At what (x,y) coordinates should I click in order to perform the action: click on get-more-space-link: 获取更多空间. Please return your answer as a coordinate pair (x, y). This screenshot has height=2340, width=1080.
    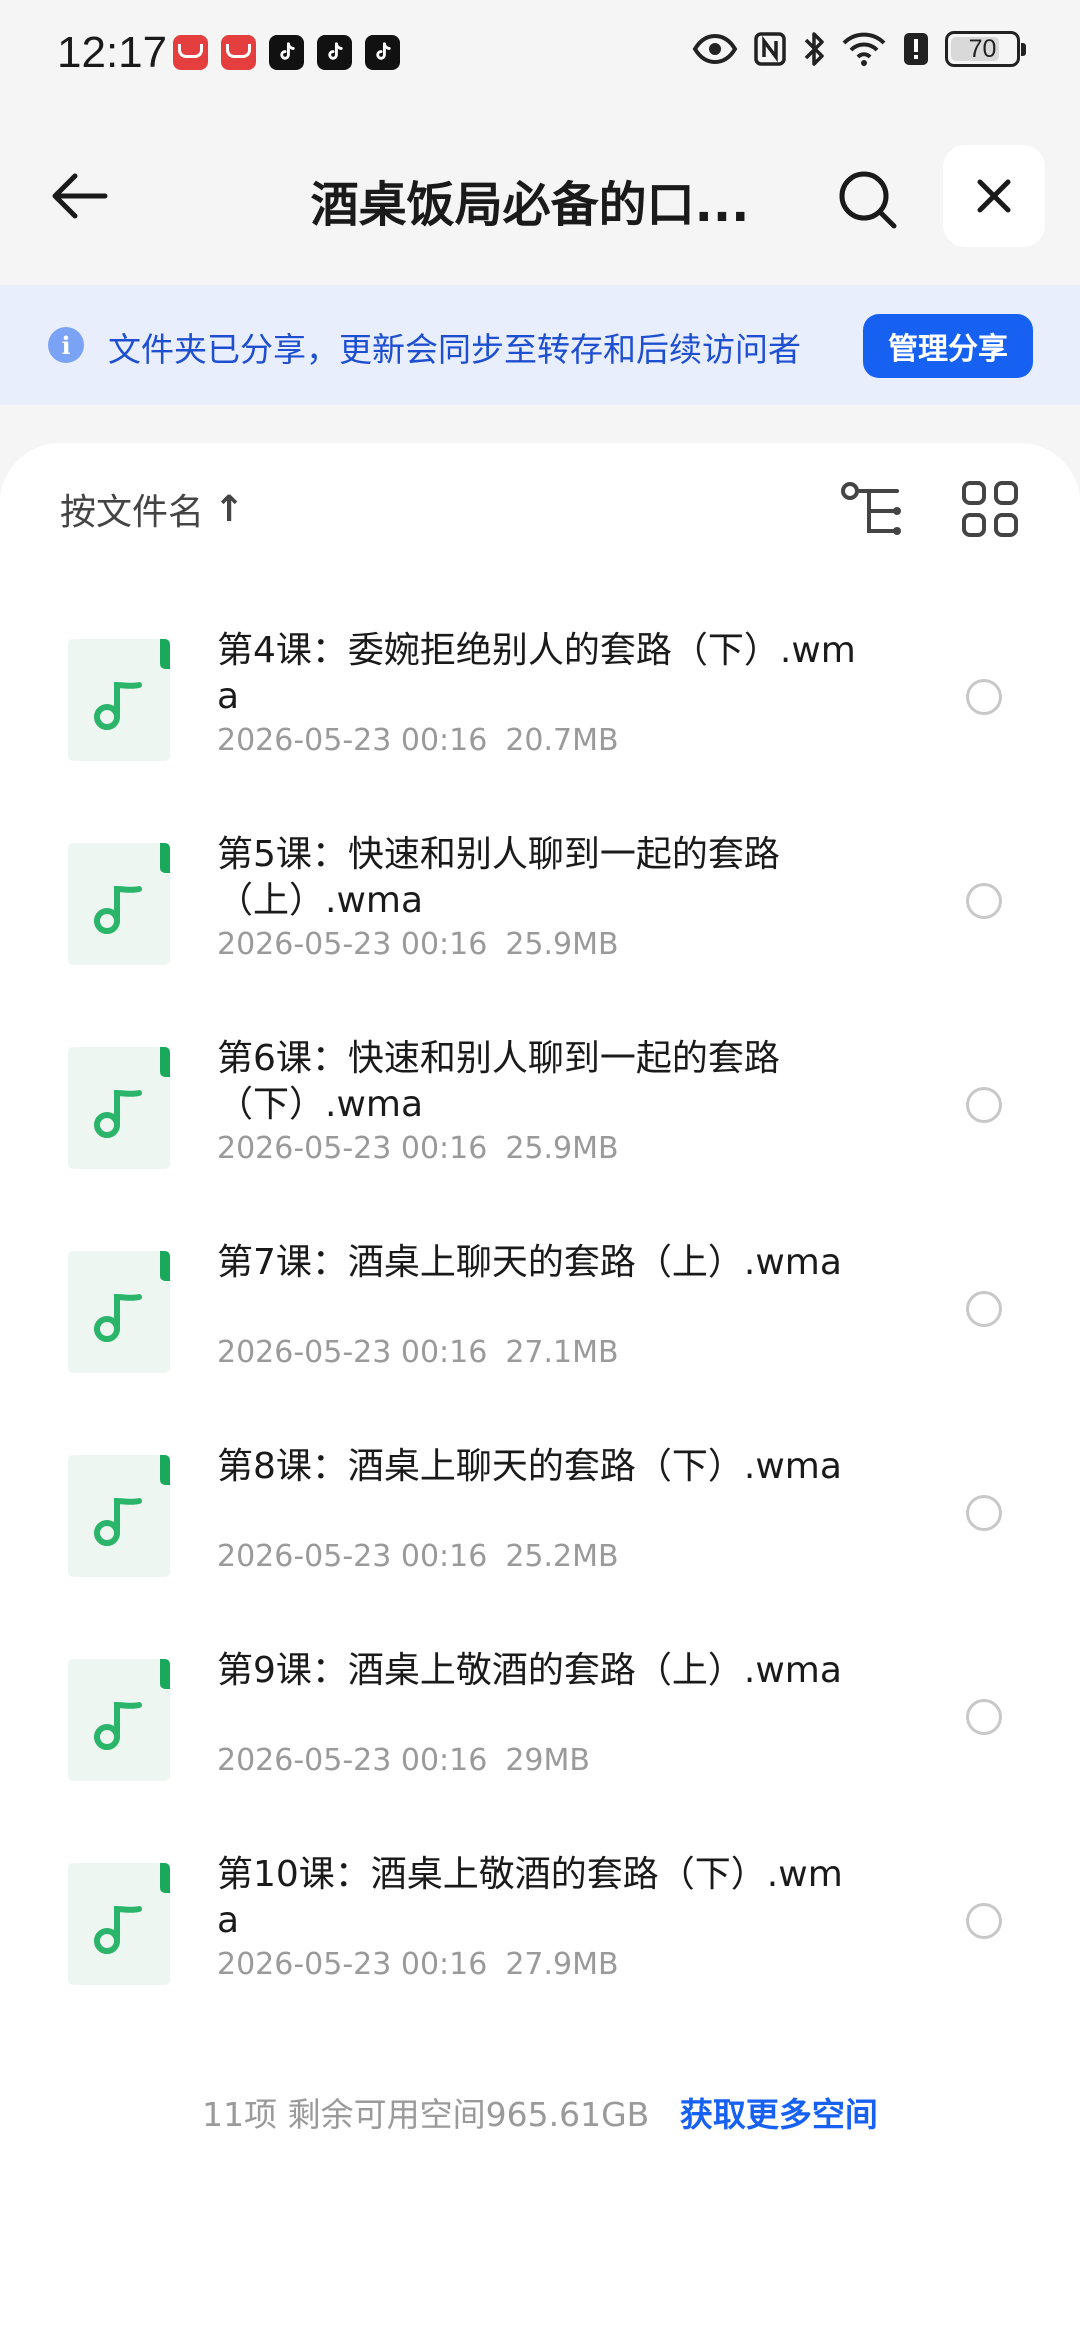
    Looking at the image, I should click on (779, 2114).